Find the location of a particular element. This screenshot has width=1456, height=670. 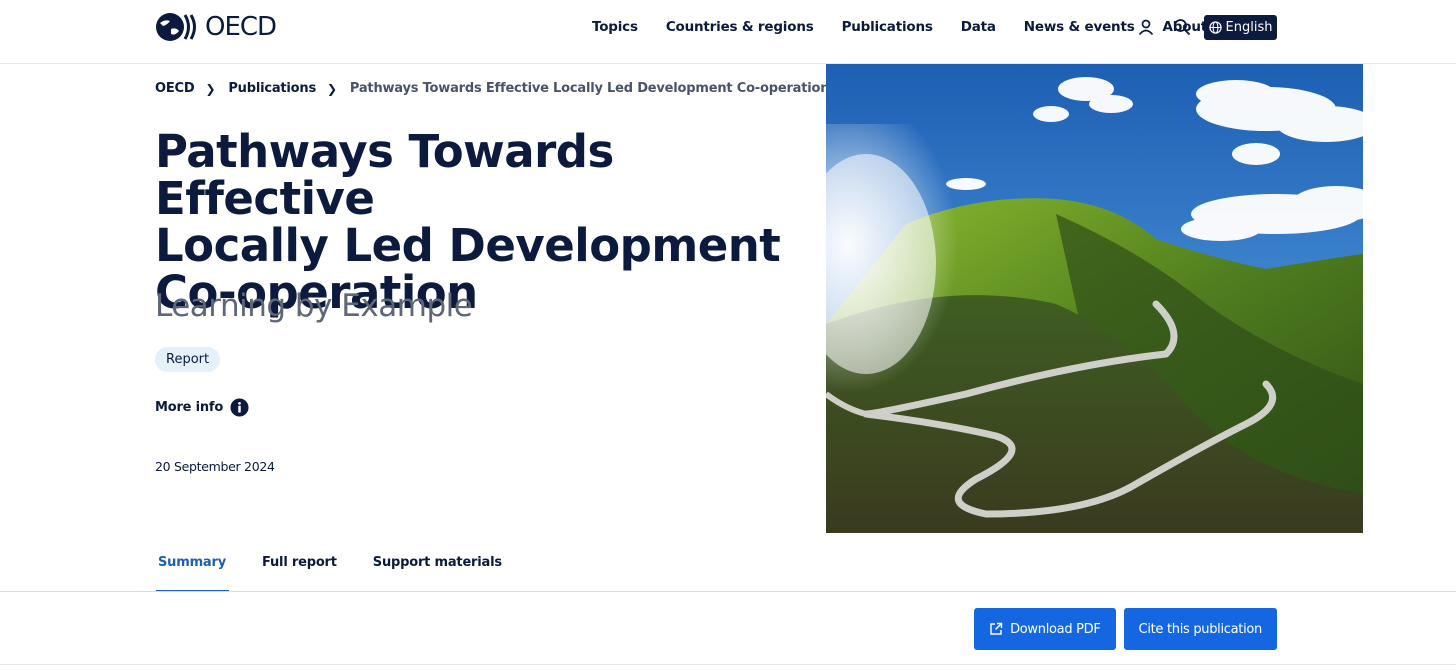

type-badge: Report is located at coordinates (188, 359).